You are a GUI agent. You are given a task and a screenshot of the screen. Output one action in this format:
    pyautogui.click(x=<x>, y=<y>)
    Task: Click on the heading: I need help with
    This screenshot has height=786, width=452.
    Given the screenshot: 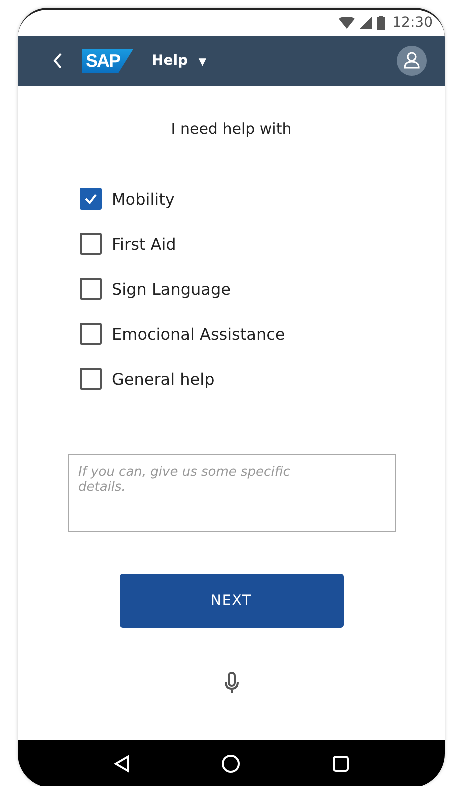 What is the action you would take?
    pyautogui.click(x=231, y=129)
    